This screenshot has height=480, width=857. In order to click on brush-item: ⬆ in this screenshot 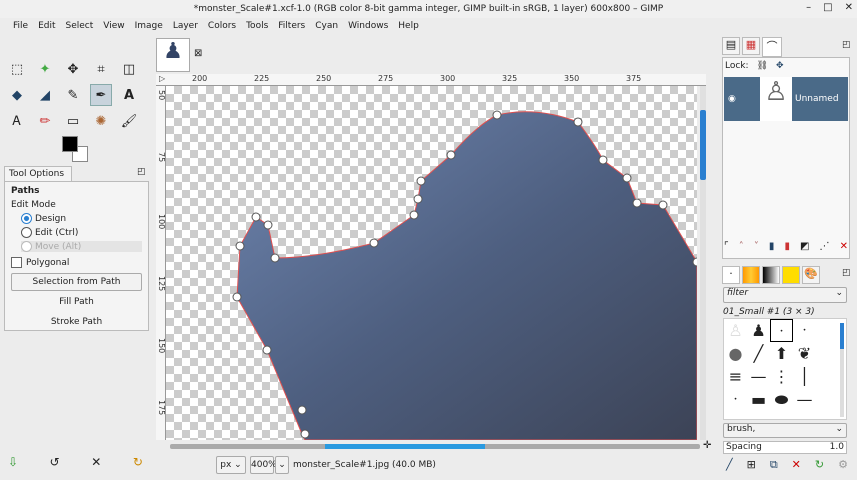, I will do `click(781, 353)`.